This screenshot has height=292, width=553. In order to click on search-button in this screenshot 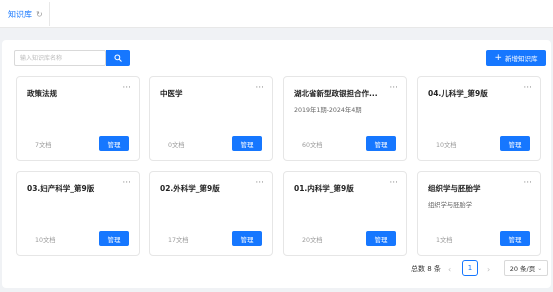, I will do `click(118, 58)`.